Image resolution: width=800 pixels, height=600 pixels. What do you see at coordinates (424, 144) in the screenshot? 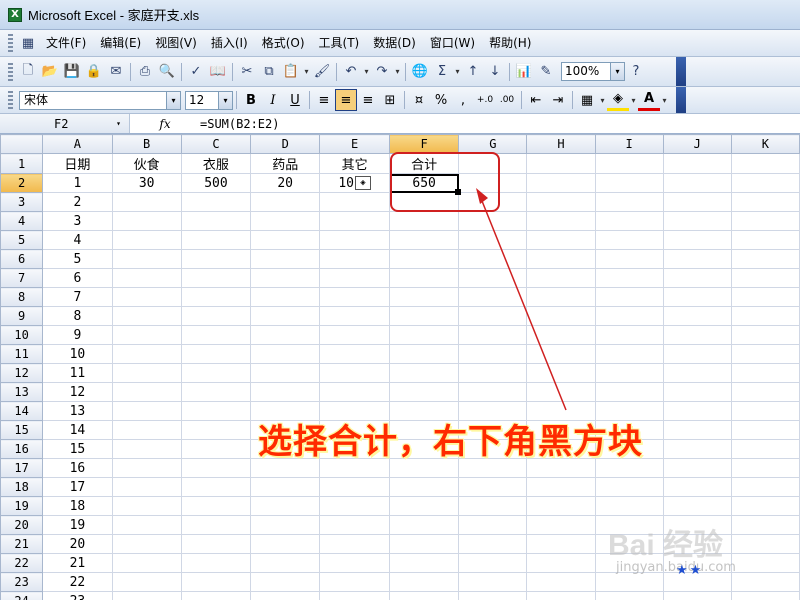
I see `column-header: F` at bounding box center [424, 144].